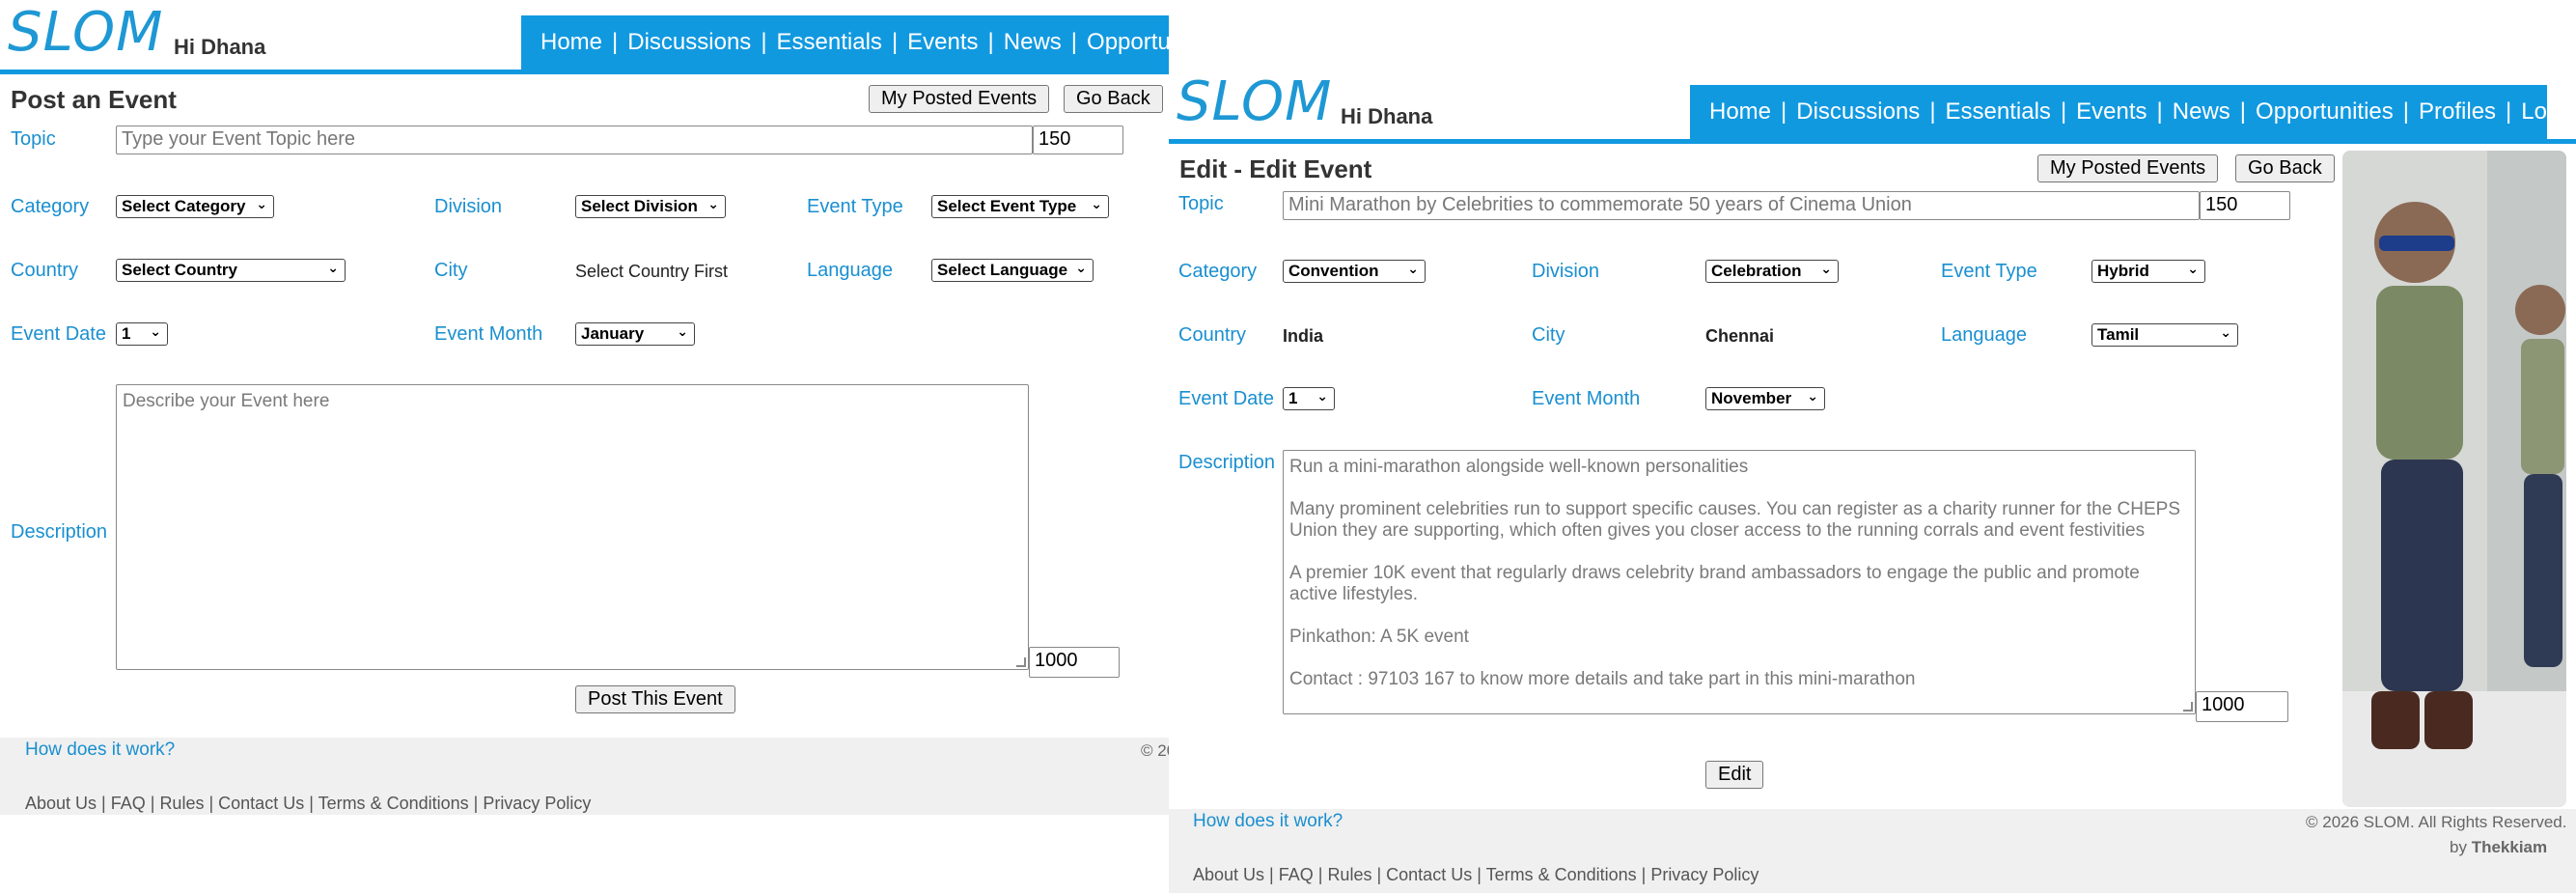 The width and height of the screenshot is (2576, 893). Describe the element at coordinates (1734, 775) in the screenshot. I see `edit-submit-button: Edit` at that location.